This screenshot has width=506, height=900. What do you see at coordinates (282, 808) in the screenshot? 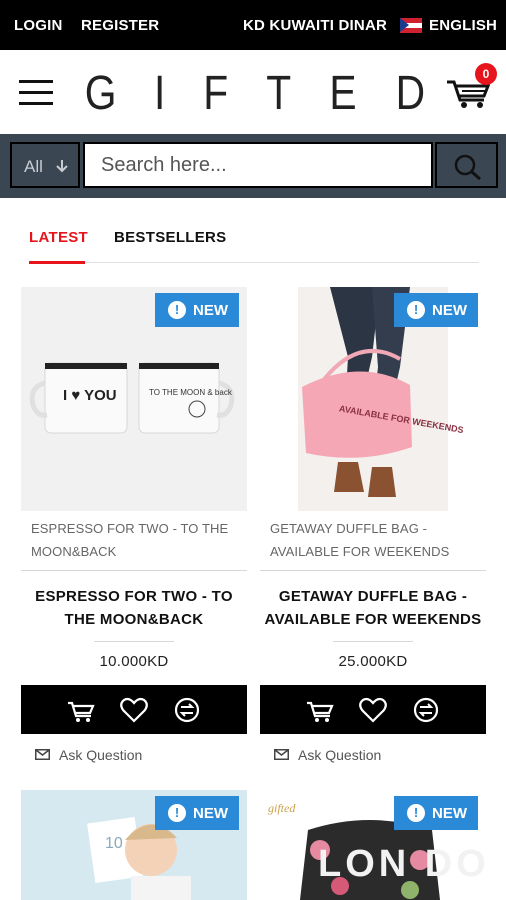
I see `watermark-logo: gifted` at bounding box center [282, 808].